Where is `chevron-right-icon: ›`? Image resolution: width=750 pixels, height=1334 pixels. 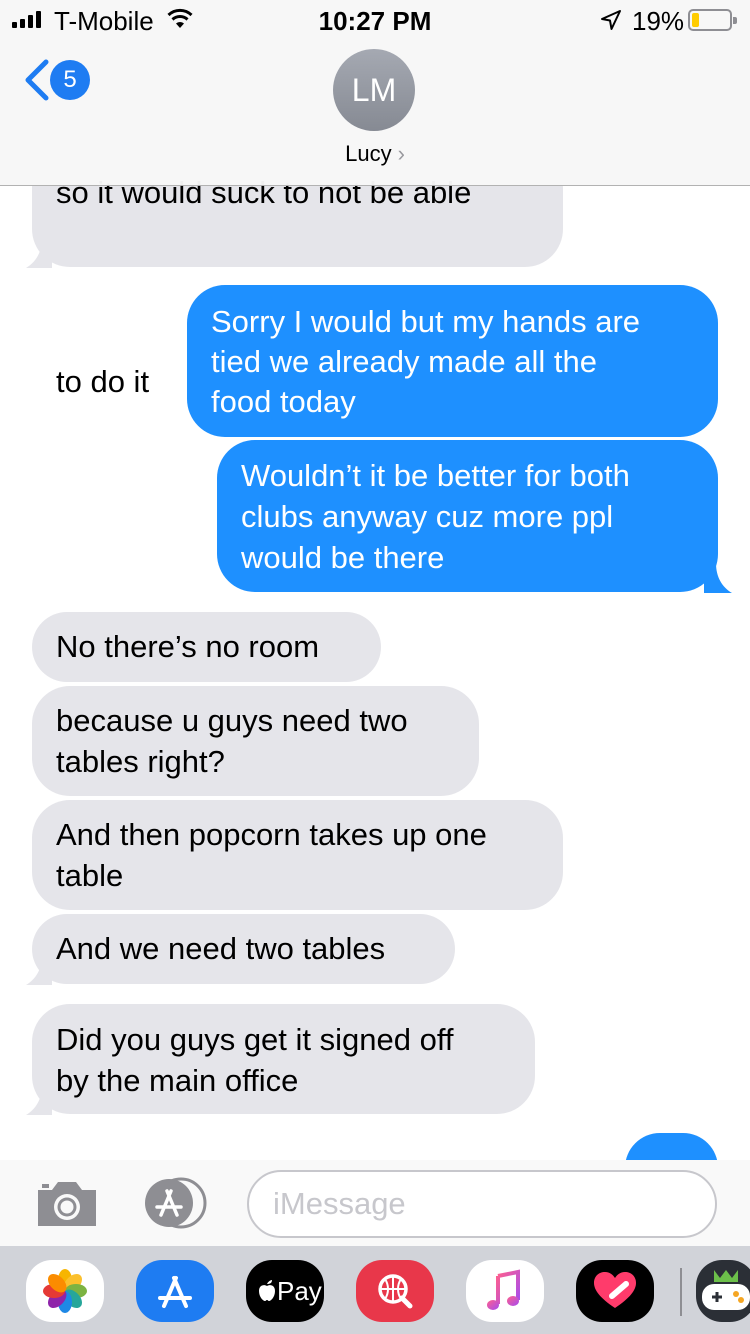
chevron-right-icon: › is located at coordinates (401, 153).